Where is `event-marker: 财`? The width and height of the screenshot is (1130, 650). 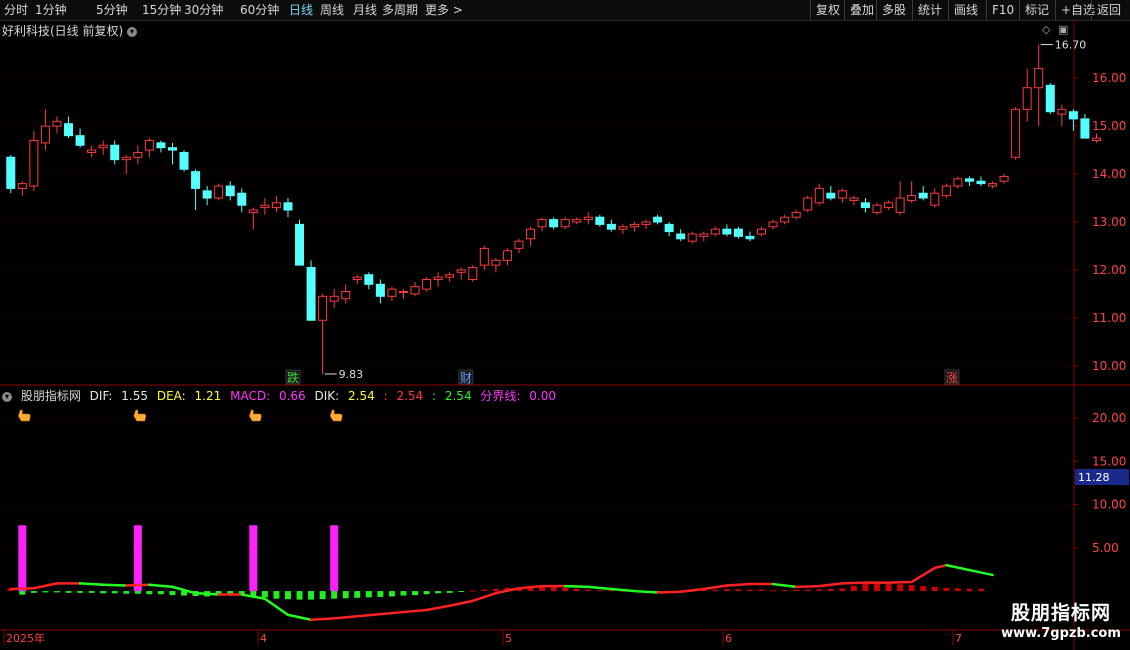 event-marker: 财 is located at coordinates (466, 377).